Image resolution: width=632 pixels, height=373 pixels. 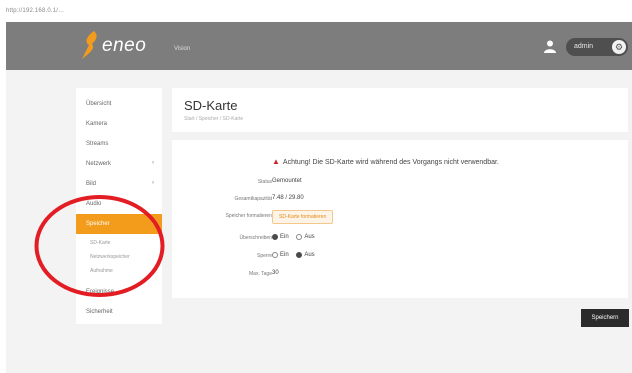 I want to click on lock-off-label: Aus, so click(x=309, y=255).